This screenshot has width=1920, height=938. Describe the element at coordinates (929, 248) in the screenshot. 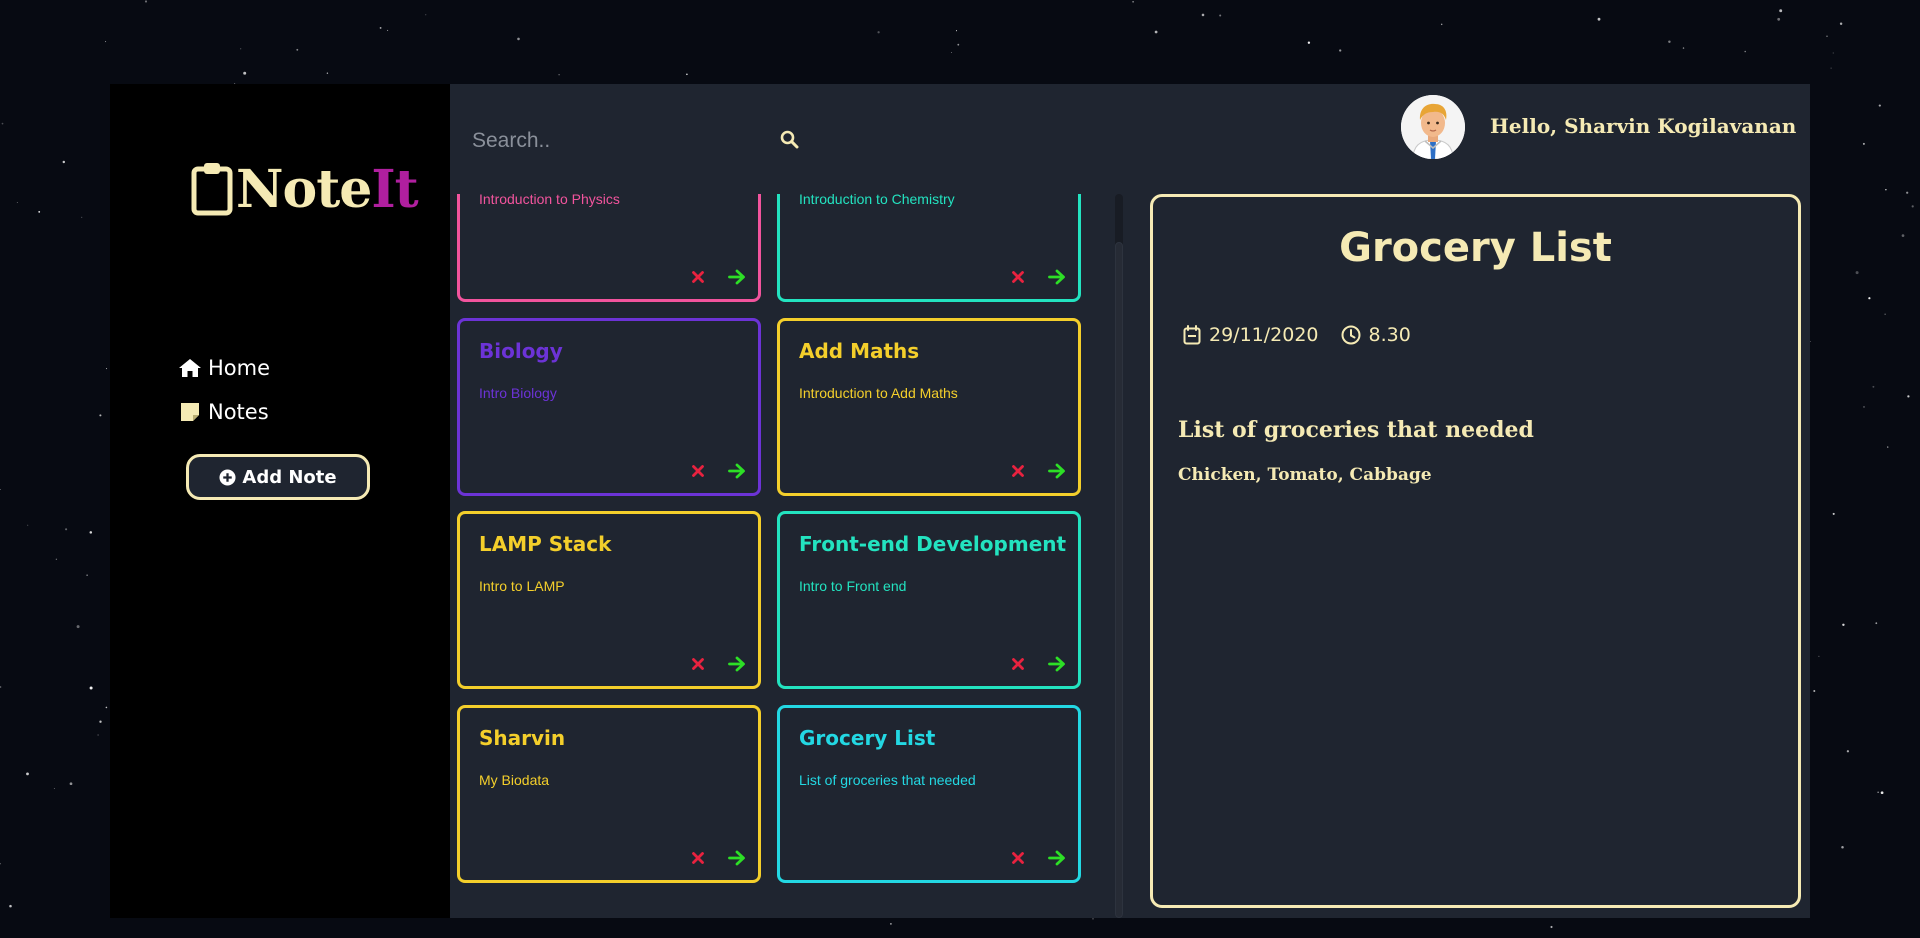

I see `note-card: Introduction to Chemistry` at that location.